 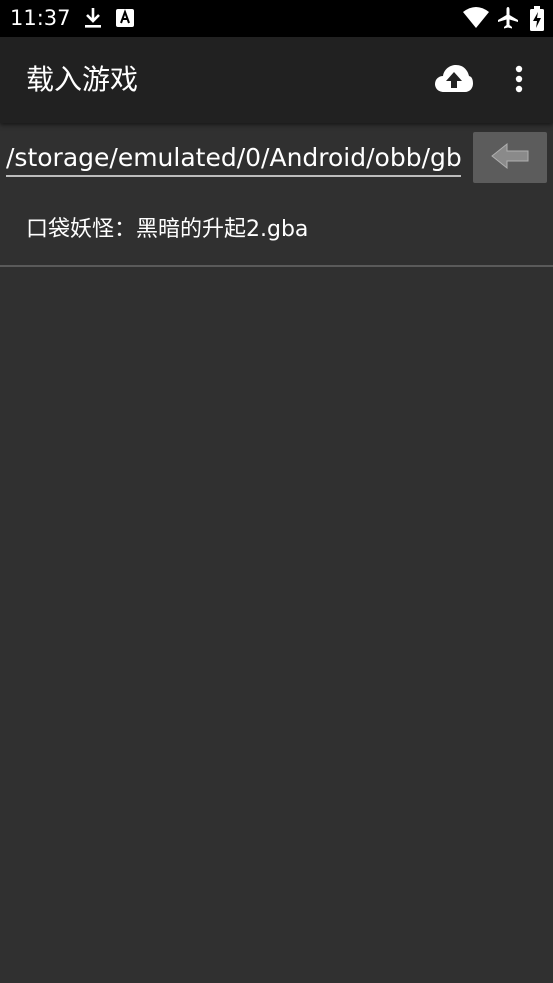 What do you see at coordinates (508, 20) in the screenshot?
I see `airplane-mode-icon` at bounding box center [508, 20].